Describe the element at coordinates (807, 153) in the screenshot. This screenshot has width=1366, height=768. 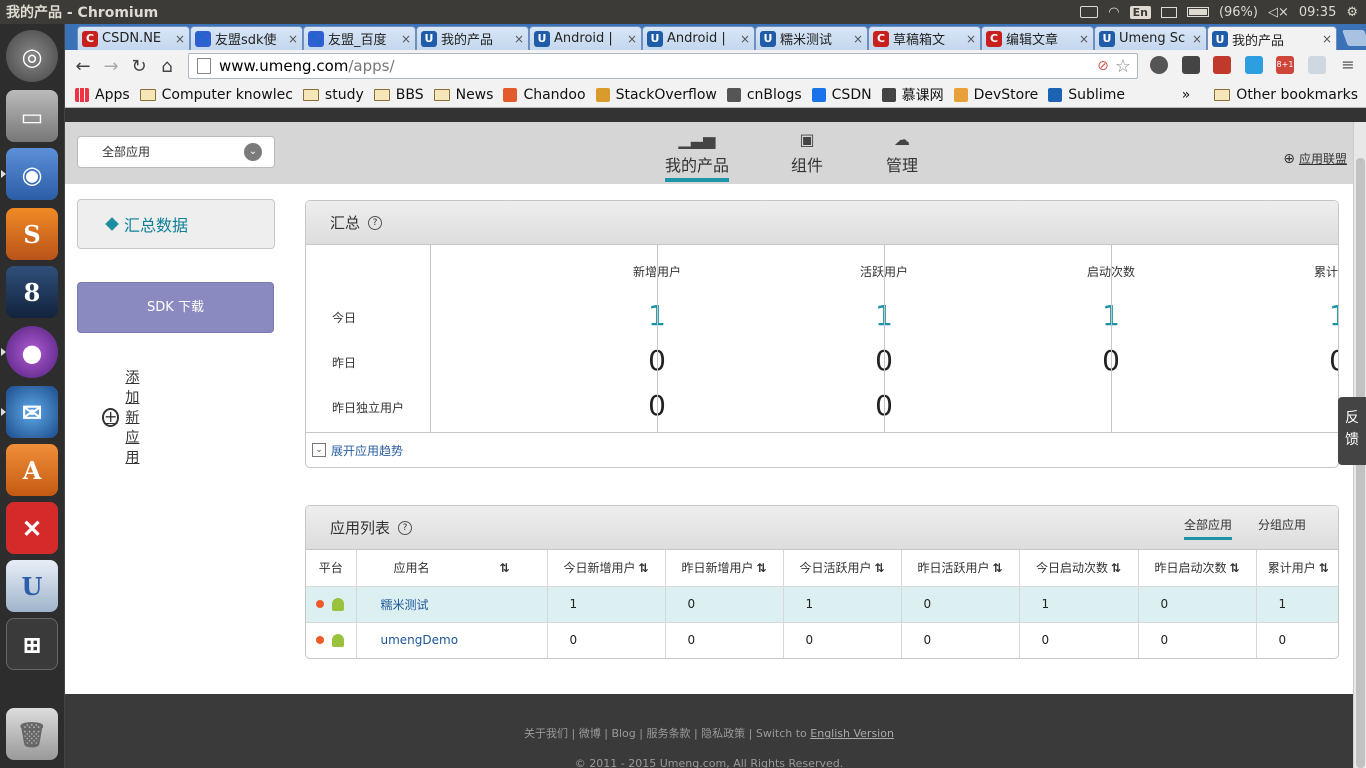
I see `nav-components: ▣ 组件` at that location.